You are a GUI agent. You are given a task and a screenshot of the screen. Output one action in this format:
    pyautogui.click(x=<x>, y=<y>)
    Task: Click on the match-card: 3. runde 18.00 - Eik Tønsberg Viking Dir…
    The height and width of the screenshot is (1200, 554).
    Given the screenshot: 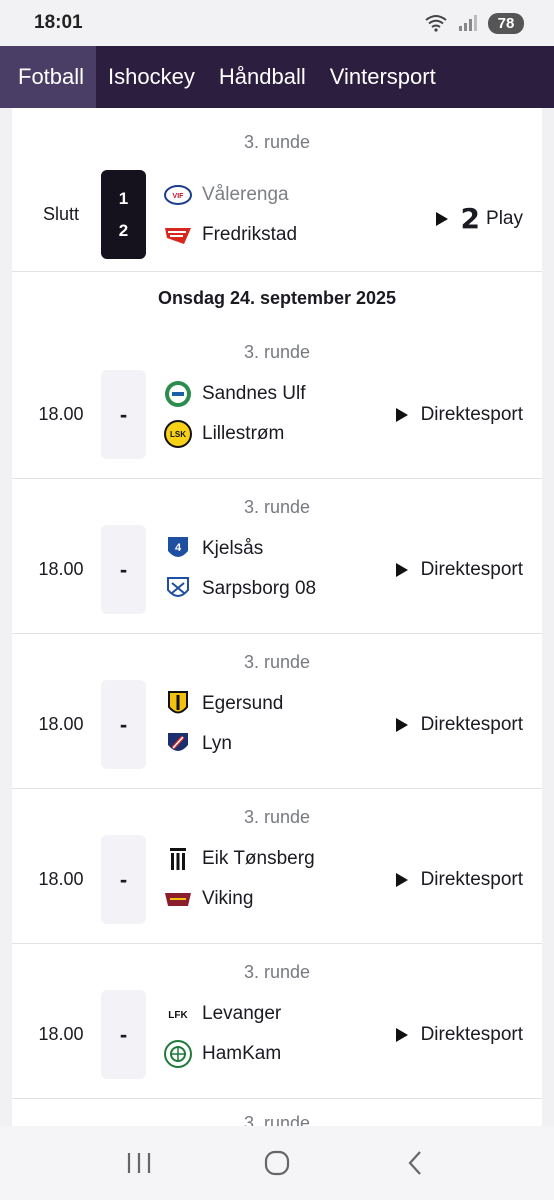 What is the action you would take?
    pyautogui.click(x=277, y=866)
    